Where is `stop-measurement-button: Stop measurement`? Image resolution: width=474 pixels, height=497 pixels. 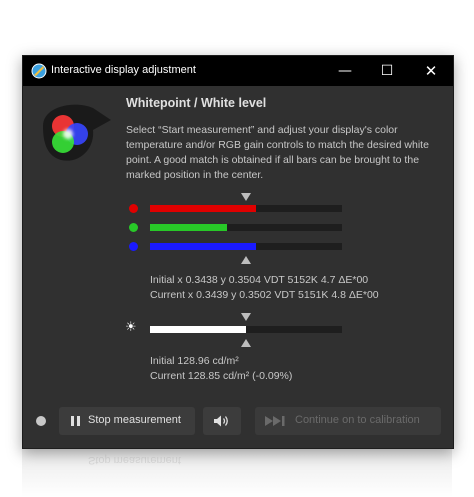 stop-measurement-button: Stop measurement is located at coordinates (127, 421).